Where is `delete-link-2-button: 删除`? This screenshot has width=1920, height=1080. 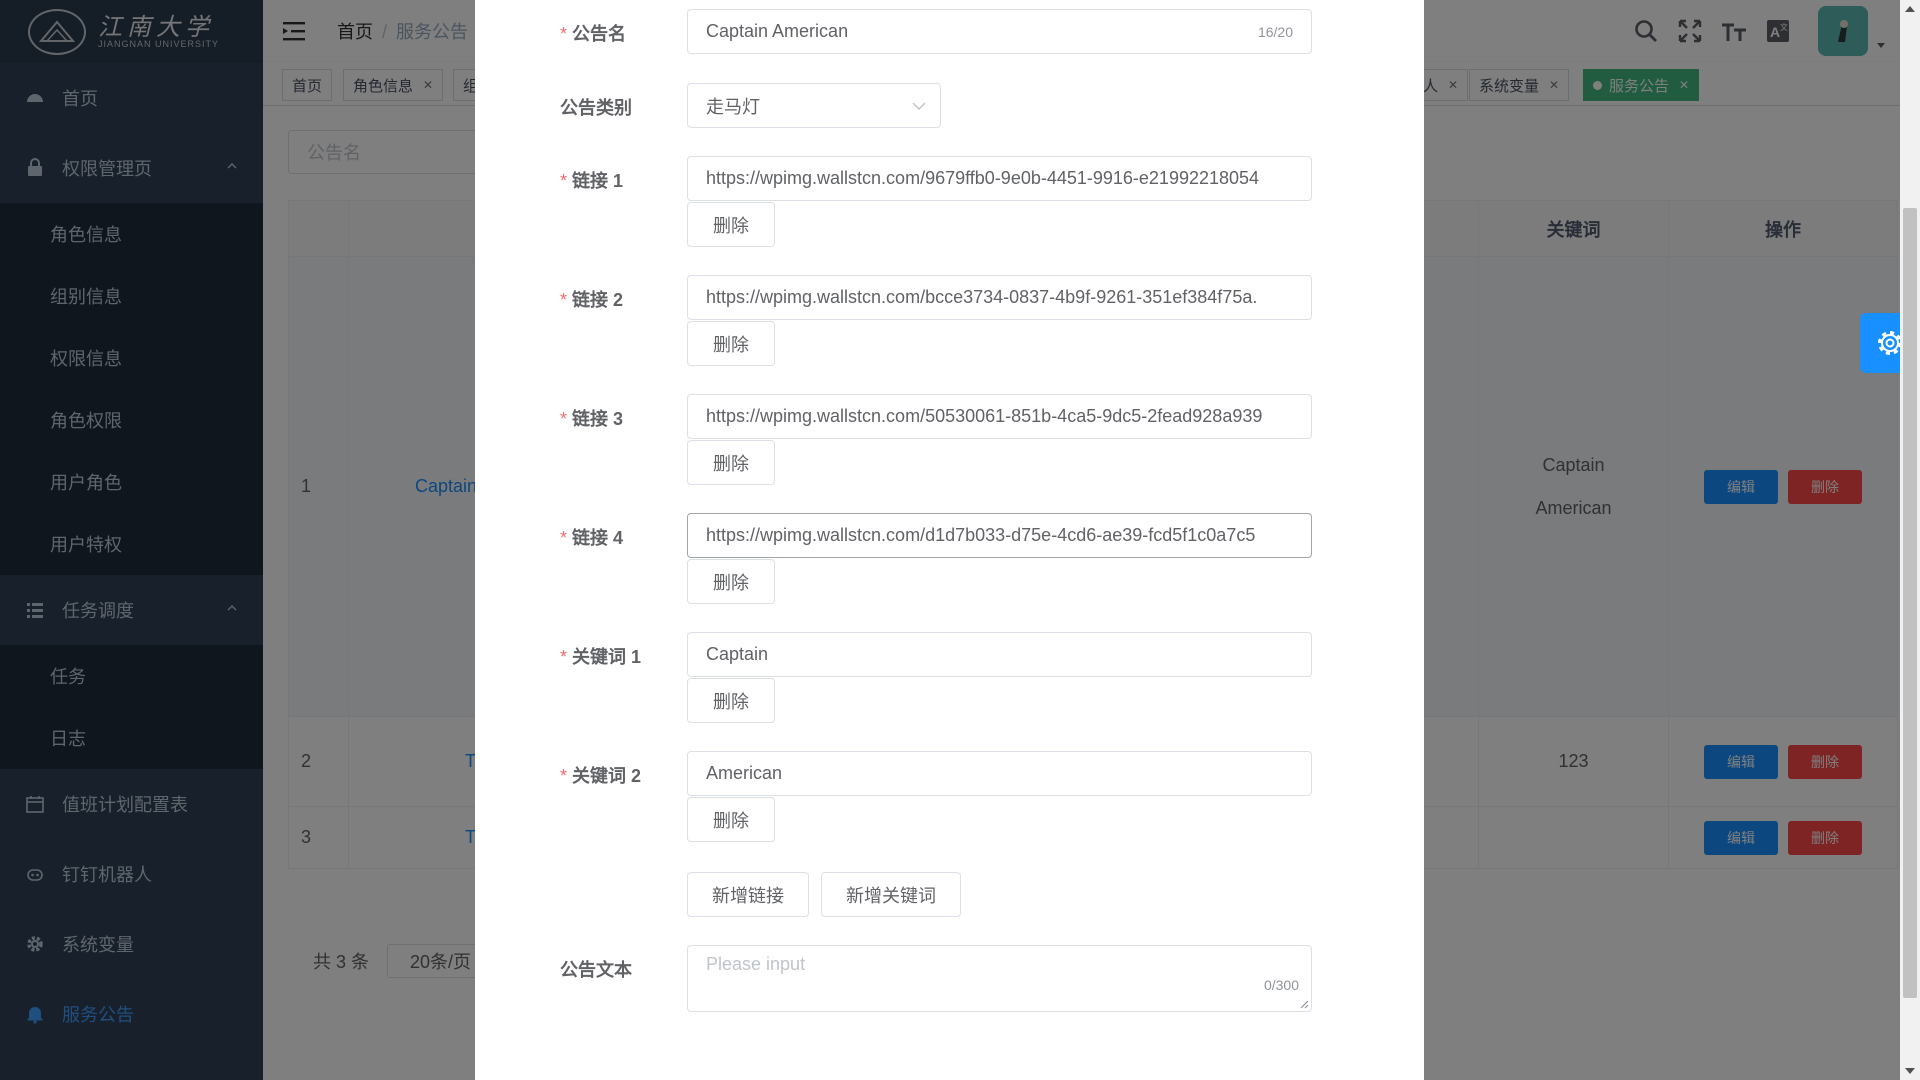 delete-link-2-button: 删除 is located at coordinates (731, 343).